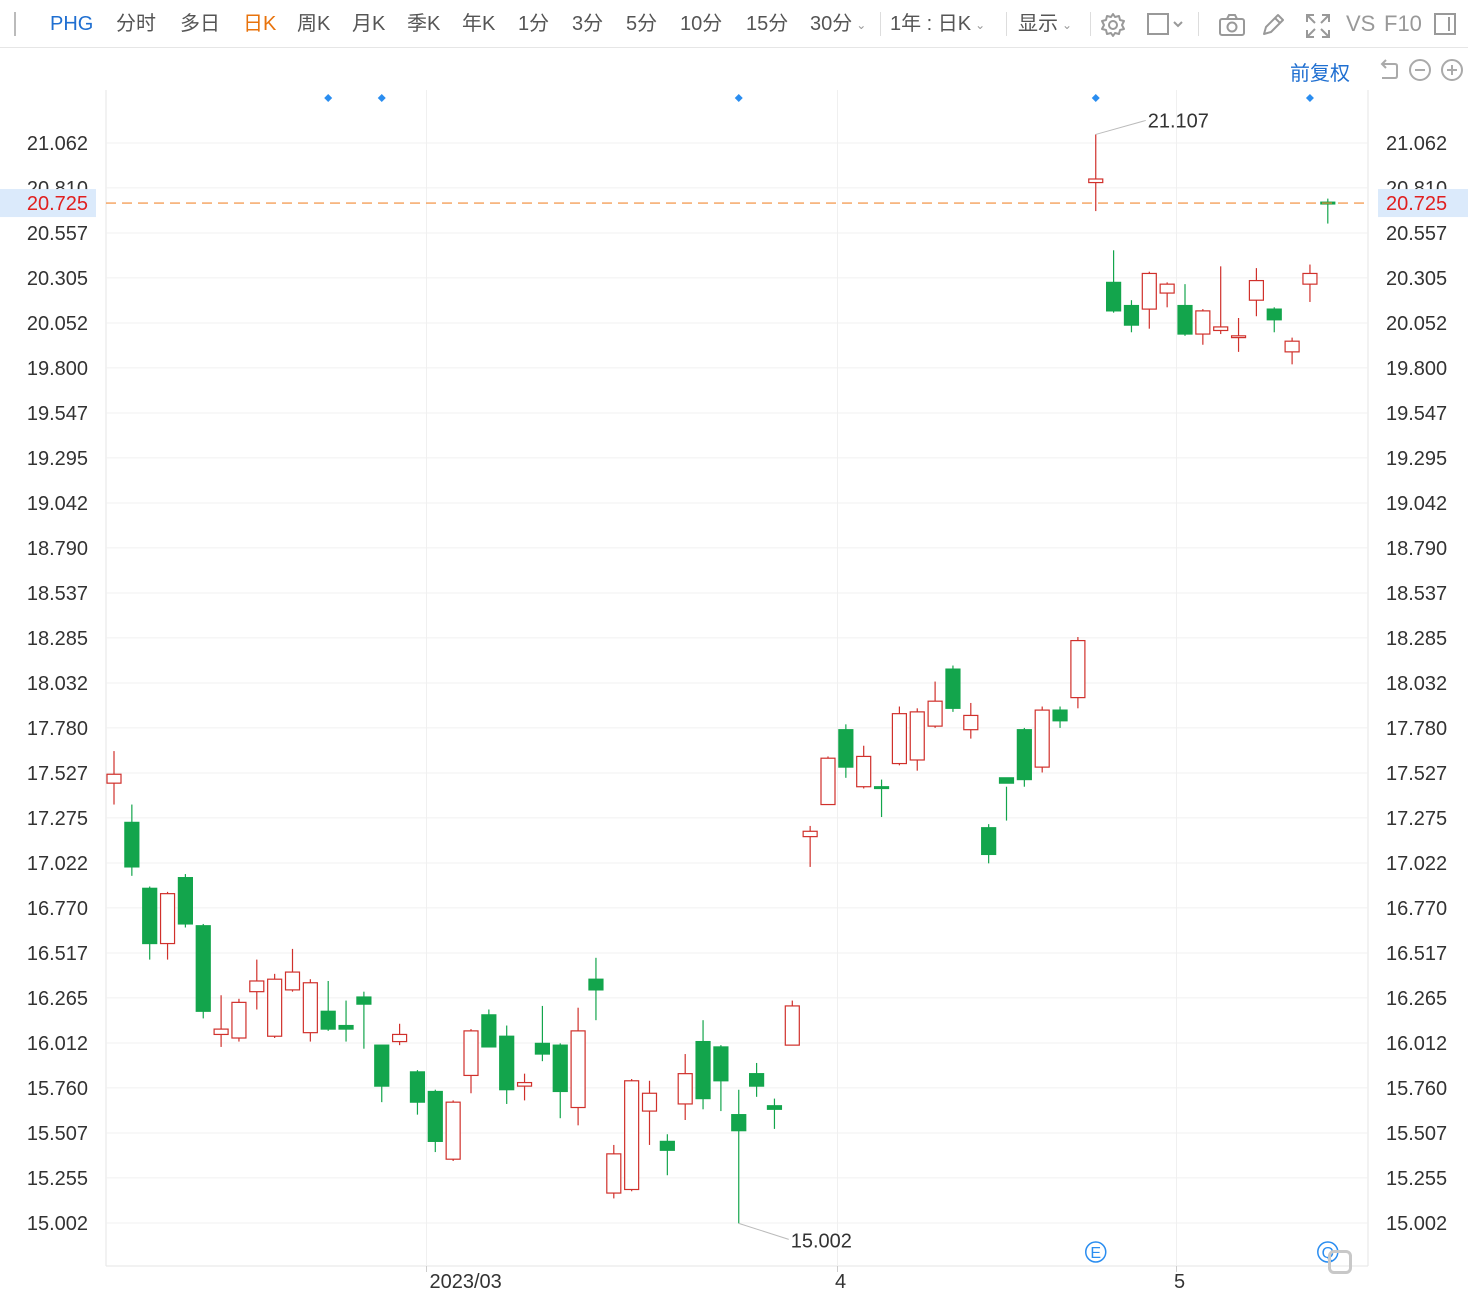 The width and height of the screenshot is (1468, 1294). What do you see at coordinates (1416, 909) in the screenshot?
I see `y-tick-label-right: 16.770` at bounding box center [1416, 909].